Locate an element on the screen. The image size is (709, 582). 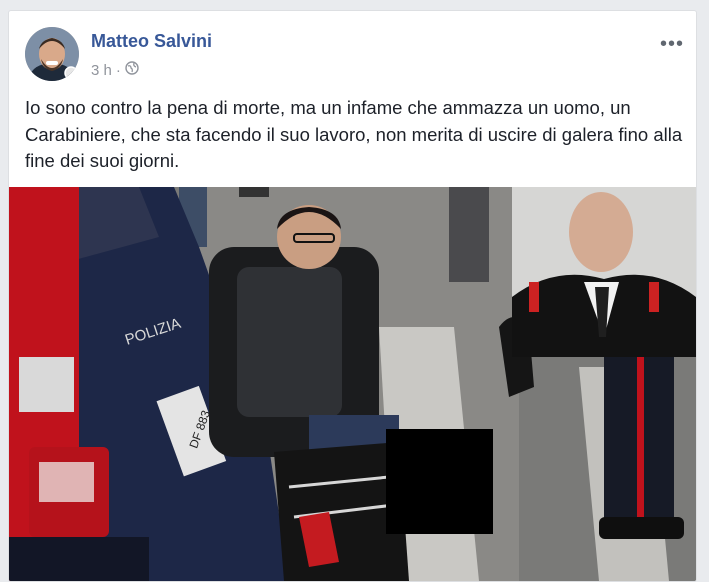
avatar-image is located at coordinates (52, 54).